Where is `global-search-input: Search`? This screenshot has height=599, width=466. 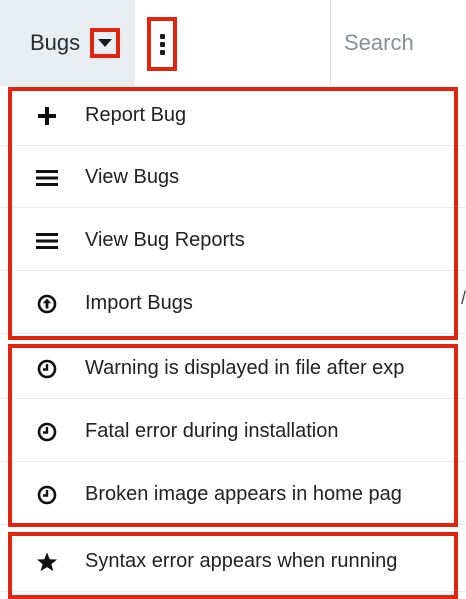
global-search-input: Search is located at coordinates (379, 43).